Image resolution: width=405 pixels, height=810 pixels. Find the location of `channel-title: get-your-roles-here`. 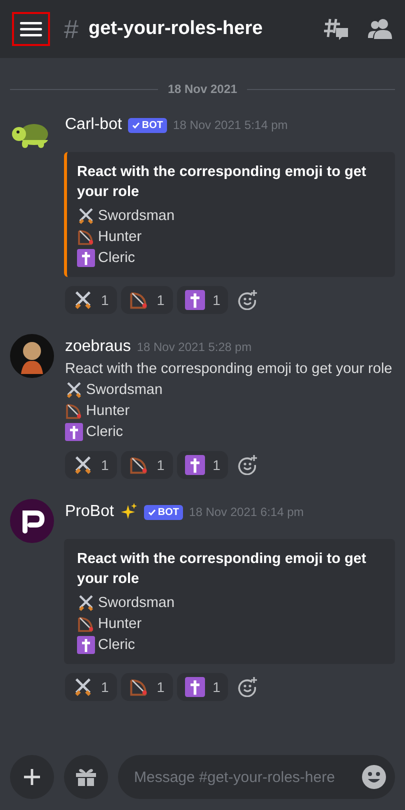

channel-title: get-your-roles-here is located at coordinates (176, 29).